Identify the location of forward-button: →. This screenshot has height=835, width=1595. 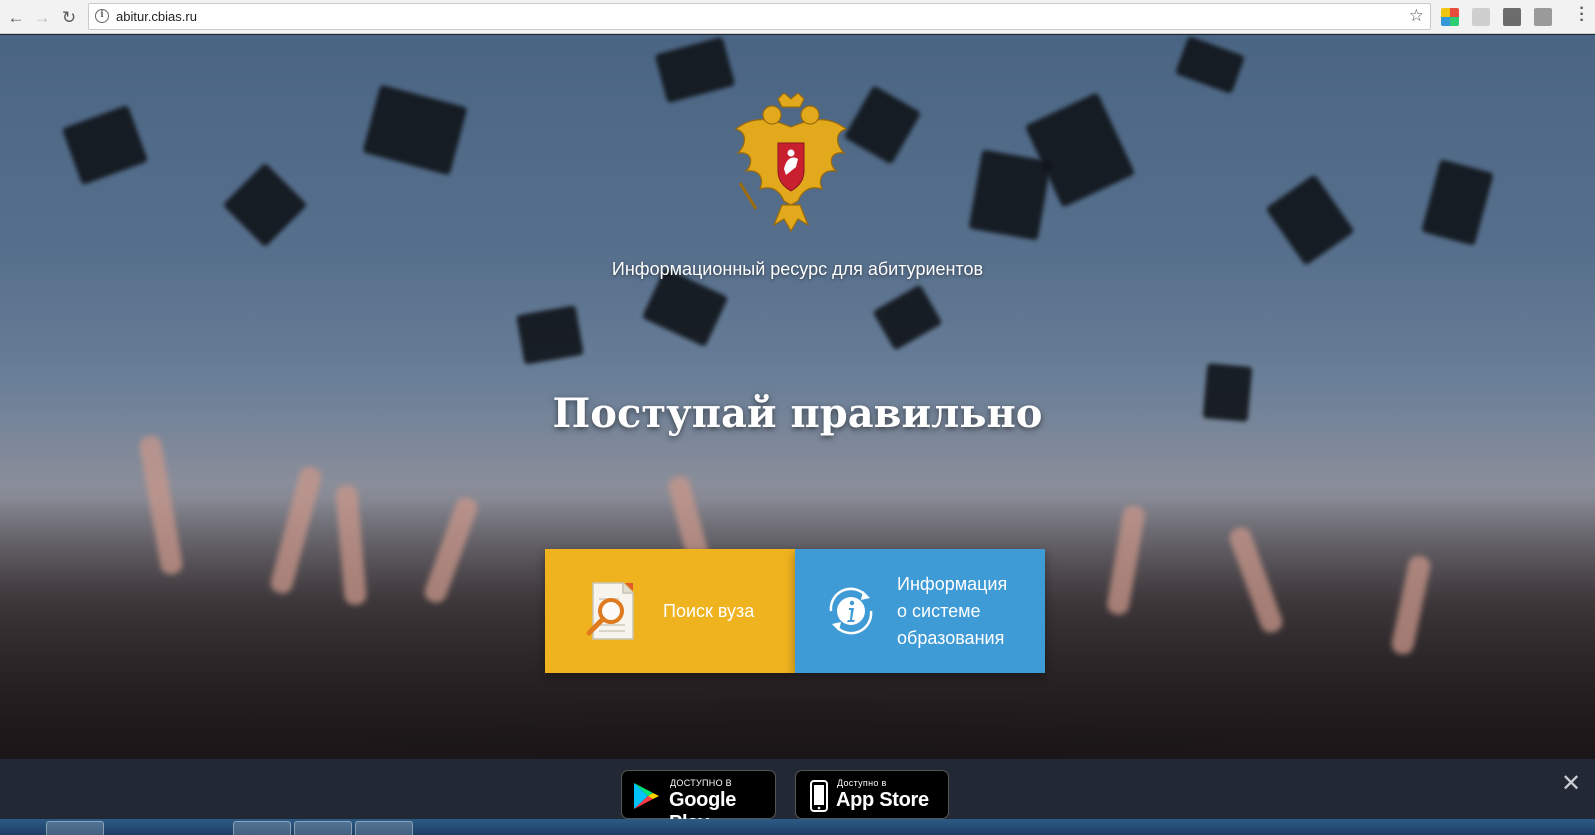
(42, 17).